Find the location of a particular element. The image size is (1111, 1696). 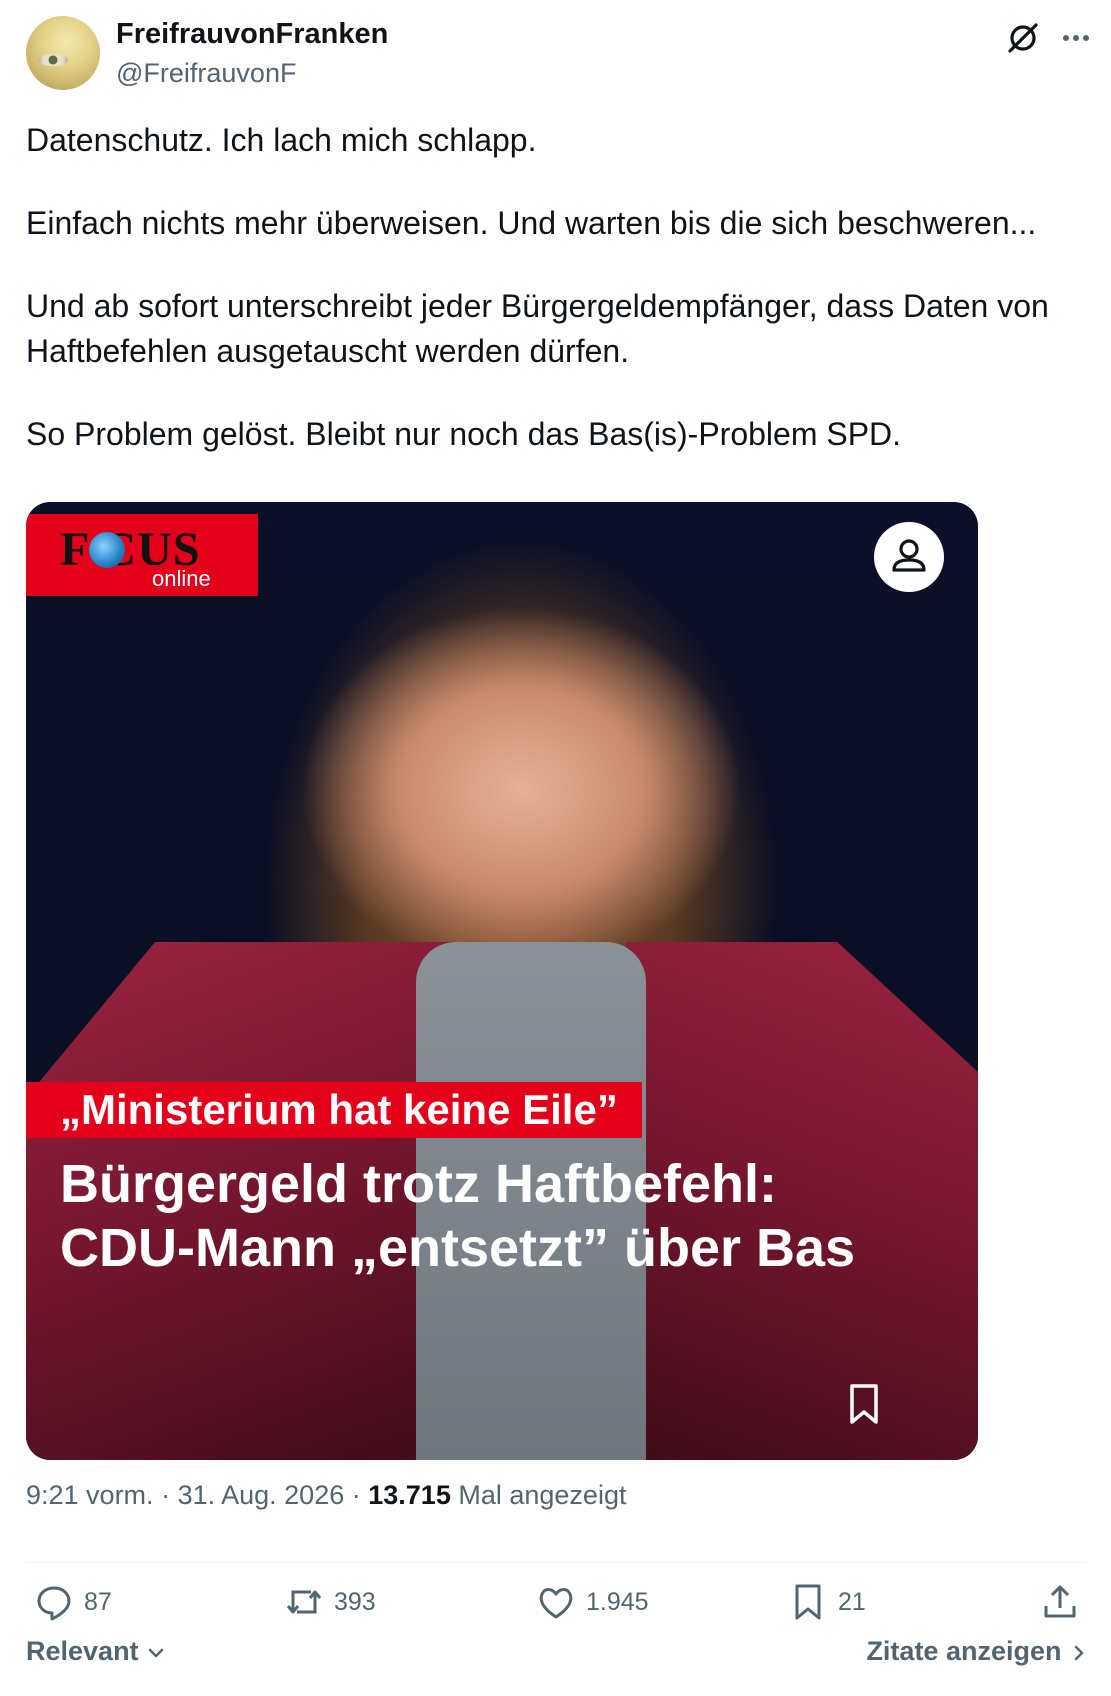

chevron-down-icon is located at coordinates (156, 1653).